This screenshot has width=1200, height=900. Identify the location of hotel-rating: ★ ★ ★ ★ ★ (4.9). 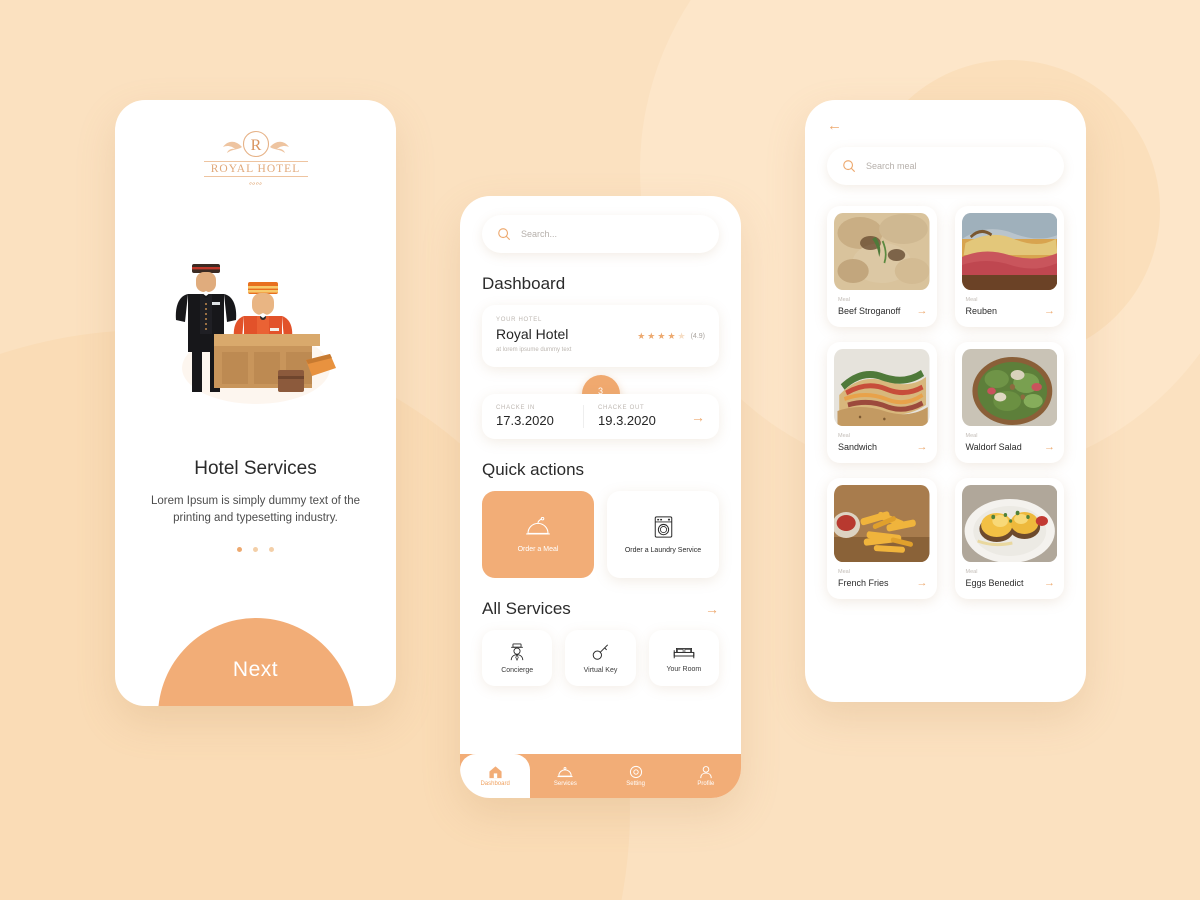
(671, 336).